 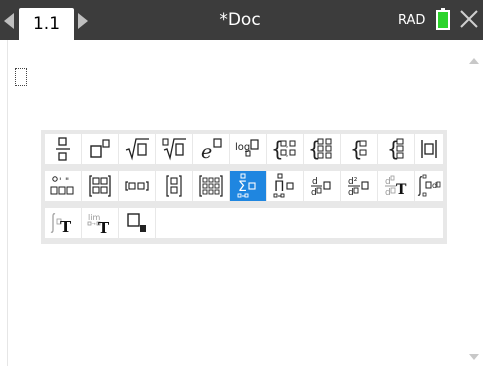 I want to click on e-exponent-template-icon: e, so click(x=211, y=149).